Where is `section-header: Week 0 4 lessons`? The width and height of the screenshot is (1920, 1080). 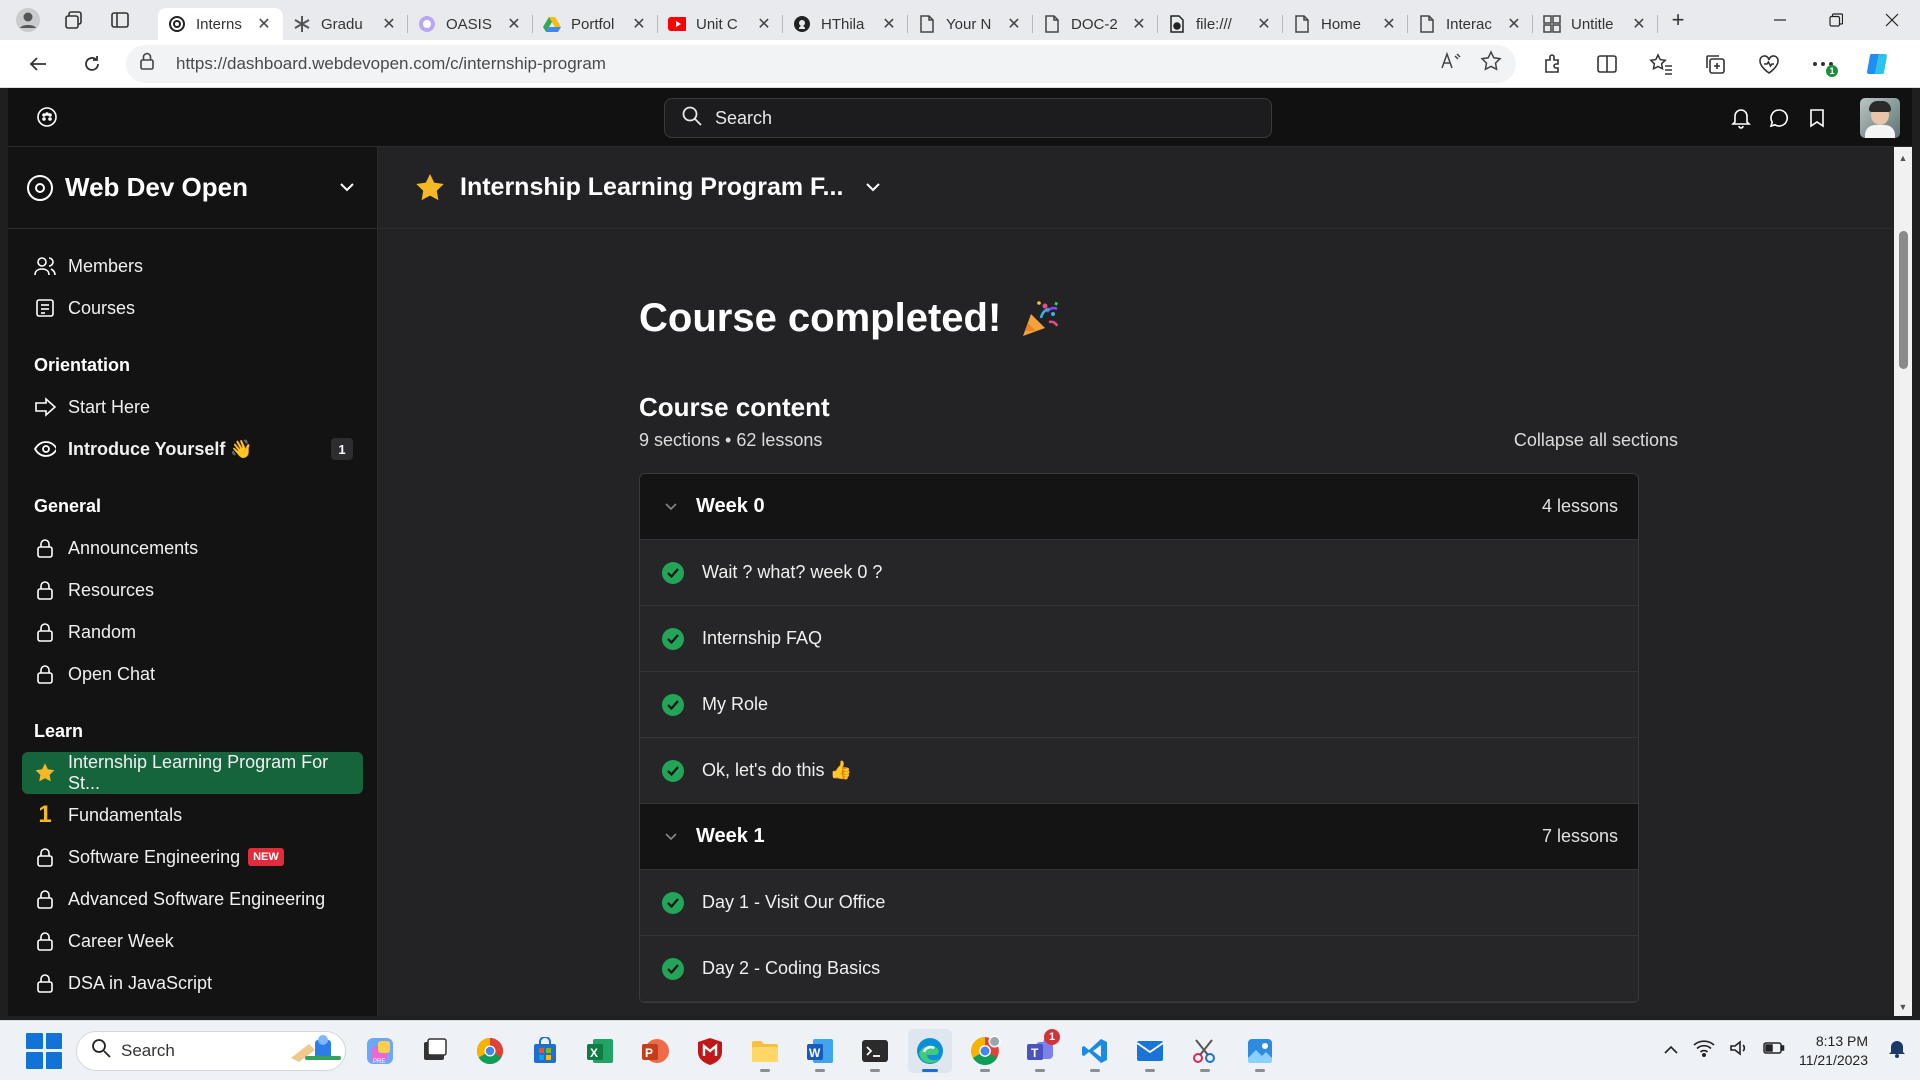 section-header: Week 0 4 lessons is located at coordinates (1139, 507).